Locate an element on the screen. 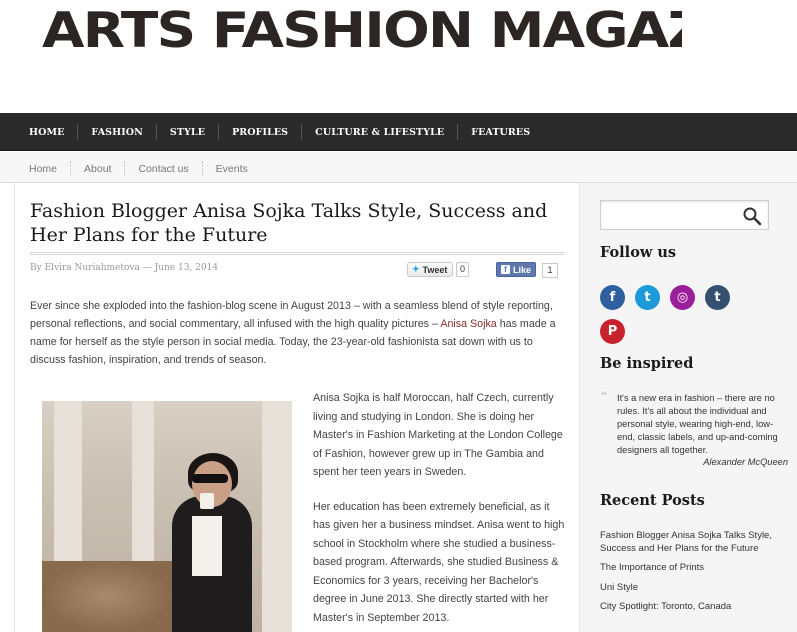 The width and height of the screenshot is (797, 632). nav-link: PROFILES is located at coordinates (260, 132).